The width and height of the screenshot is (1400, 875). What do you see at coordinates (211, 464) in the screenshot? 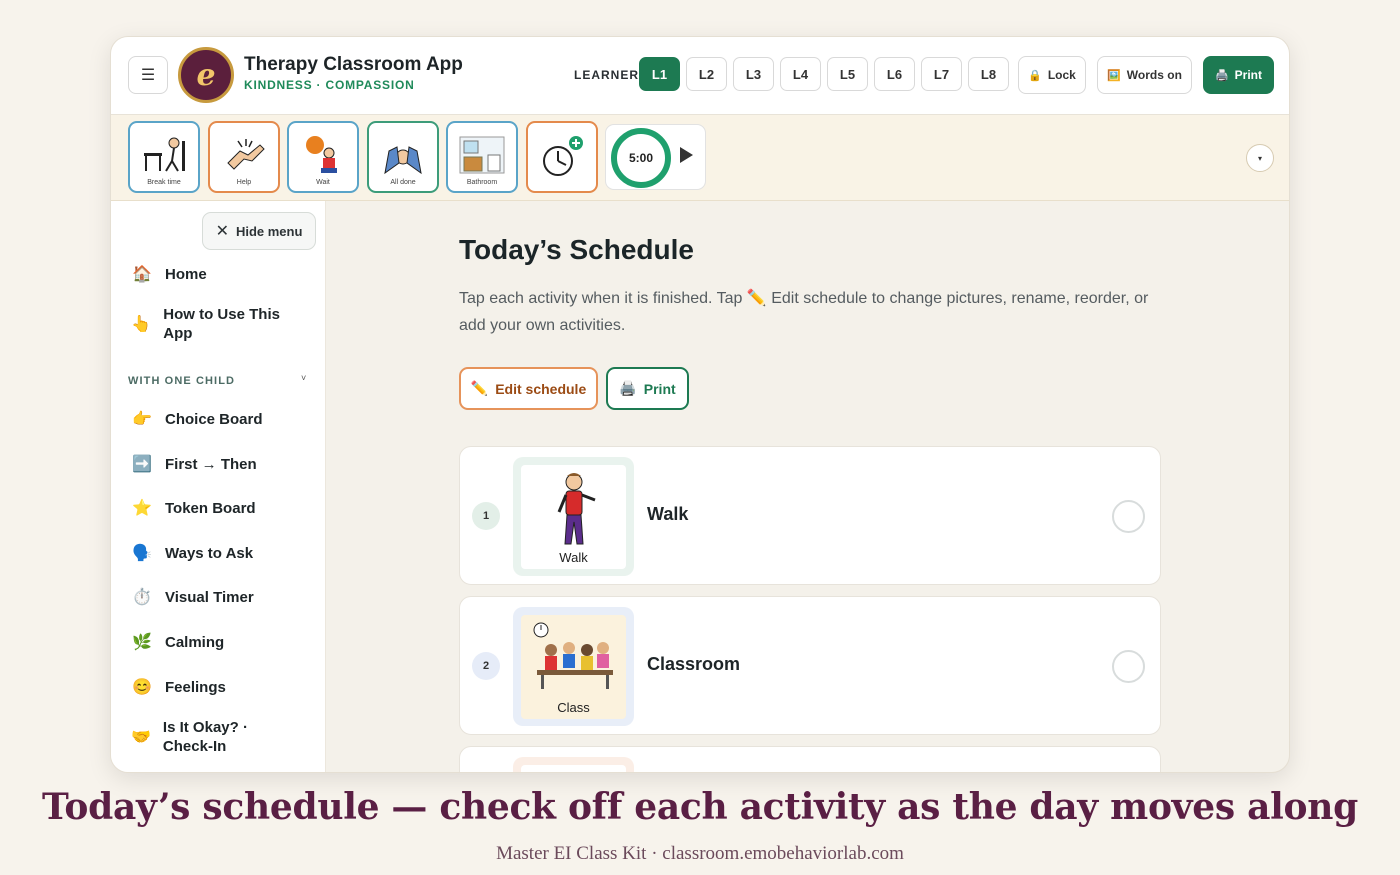
I see `sidebar-item-label: First → Then` at bounding box center [211, 464].